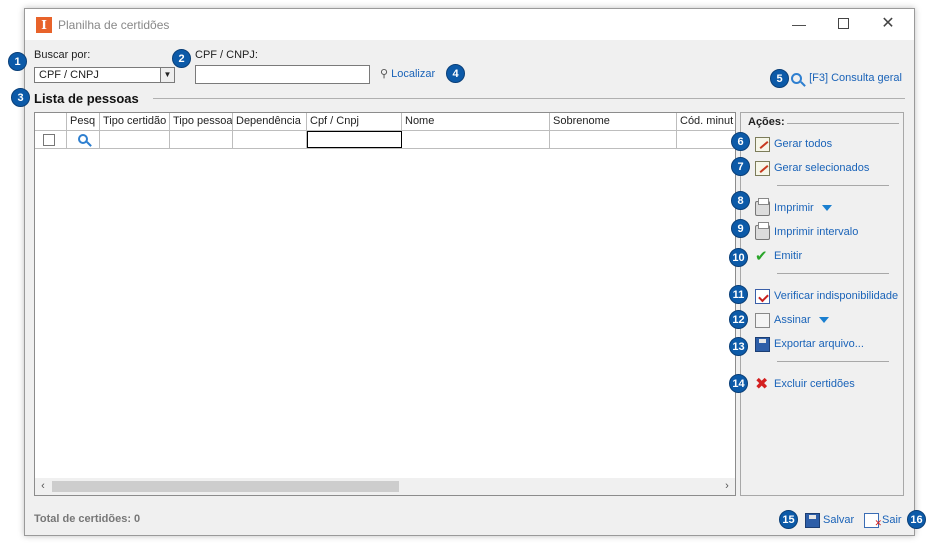 The width and height of the screenshot is (942, 549). Describe the element at coordinates (87, 519) in the screenshot. I see `total-certidoes: Total de certidões: 0` at that location.